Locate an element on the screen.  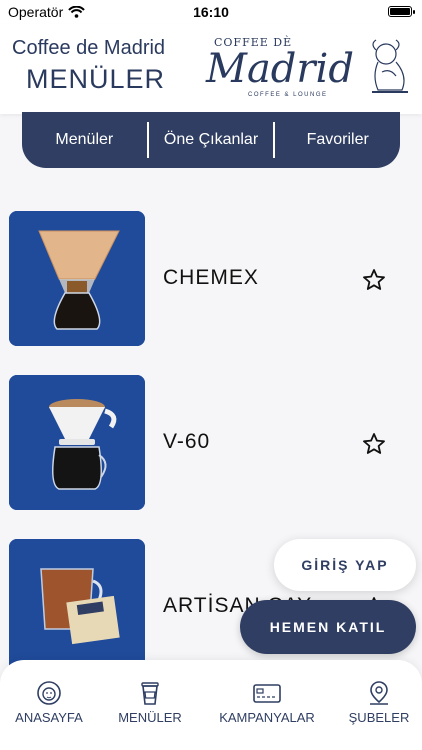
logo-bottom-text: COFFEE & LOUNGE is located at coordinates (288, 95).